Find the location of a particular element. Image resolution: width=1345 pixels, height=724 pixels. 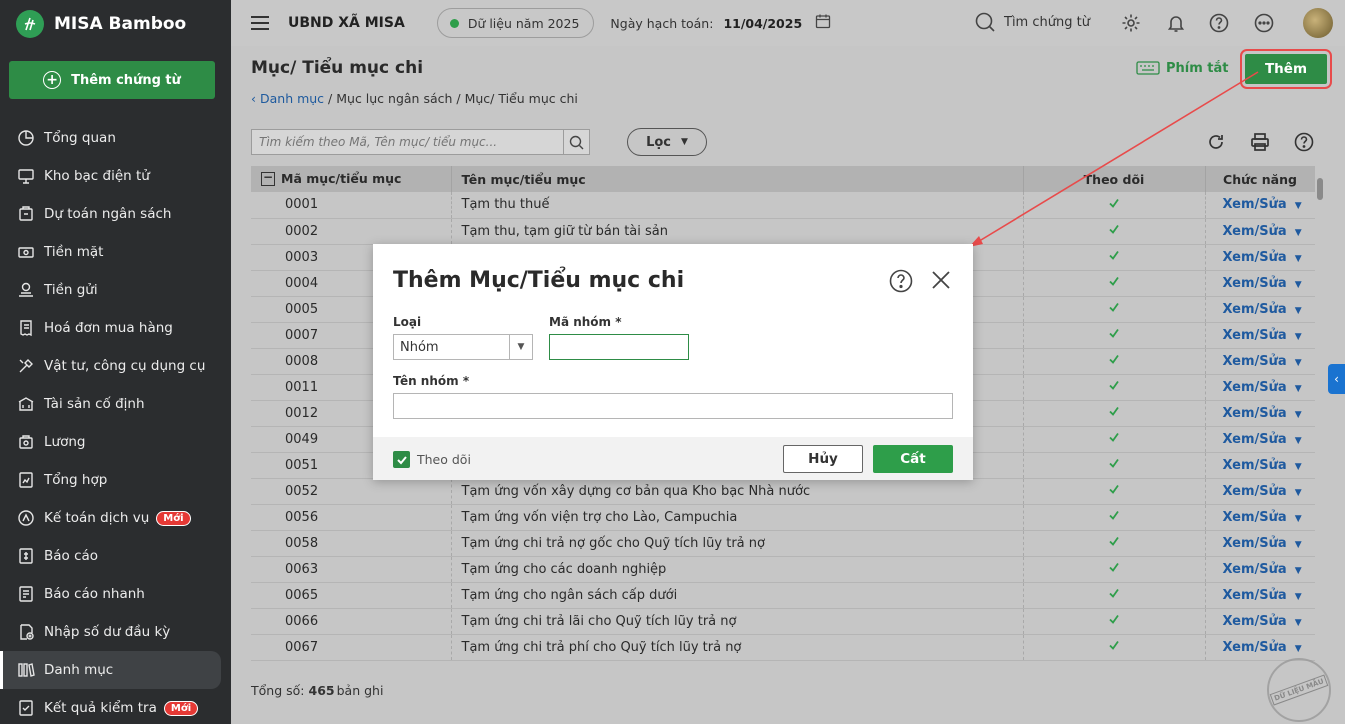

data-year-chip: Dữ liệu năm 2025 is located at coordinates (515, 23).